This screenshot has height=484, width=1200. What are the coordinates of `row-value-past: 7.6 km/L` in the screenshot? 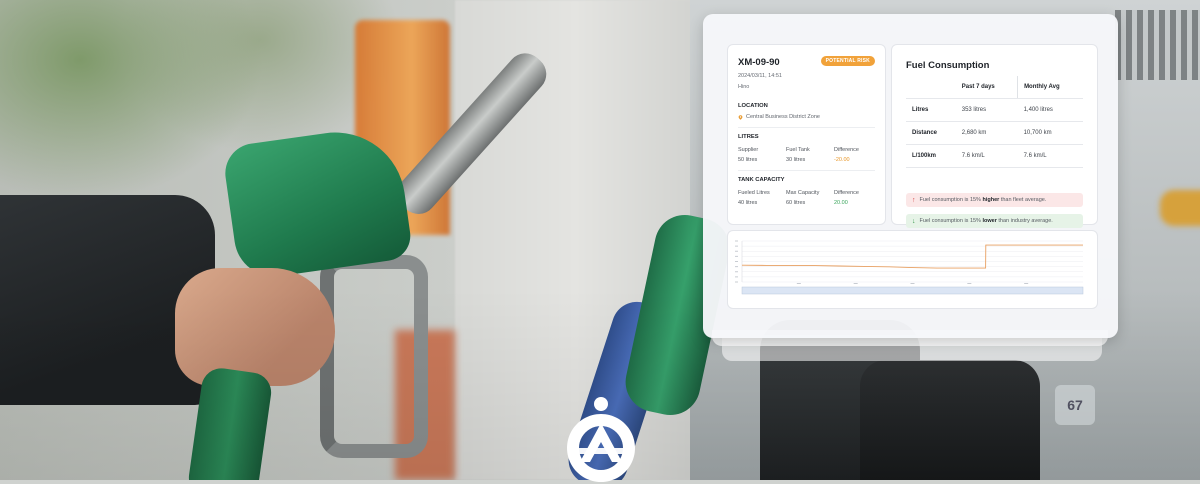 It's located at (986, 156).